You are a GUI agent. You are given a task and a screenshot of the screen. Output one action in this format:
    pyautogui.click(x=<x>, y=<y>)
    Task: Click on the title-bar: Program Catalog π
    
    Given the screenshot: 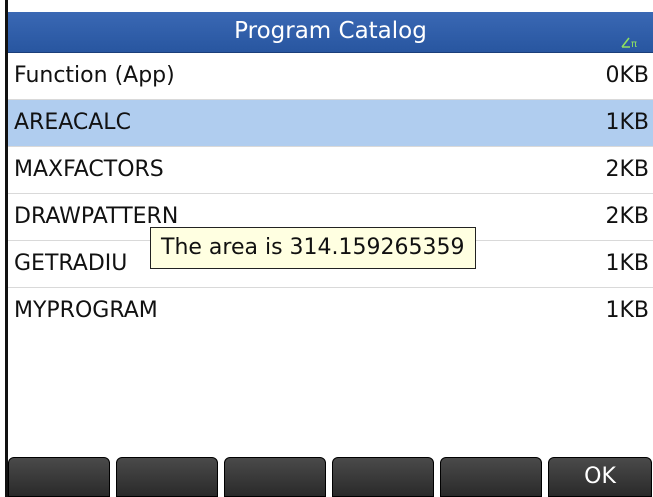 What is the action you would take?
    pyautogui.click(x=330, y=32)
    